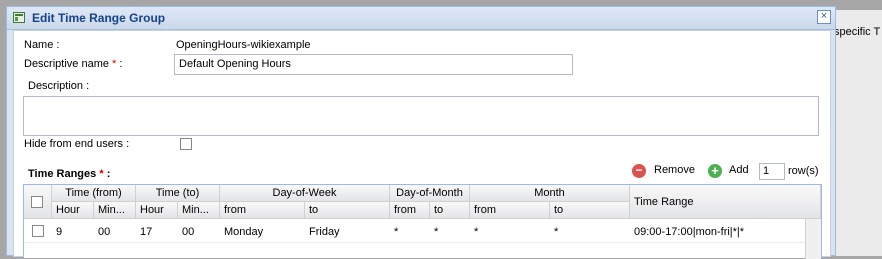  I want to click on hide-from-end-users-checkbox, so click(186, 144).